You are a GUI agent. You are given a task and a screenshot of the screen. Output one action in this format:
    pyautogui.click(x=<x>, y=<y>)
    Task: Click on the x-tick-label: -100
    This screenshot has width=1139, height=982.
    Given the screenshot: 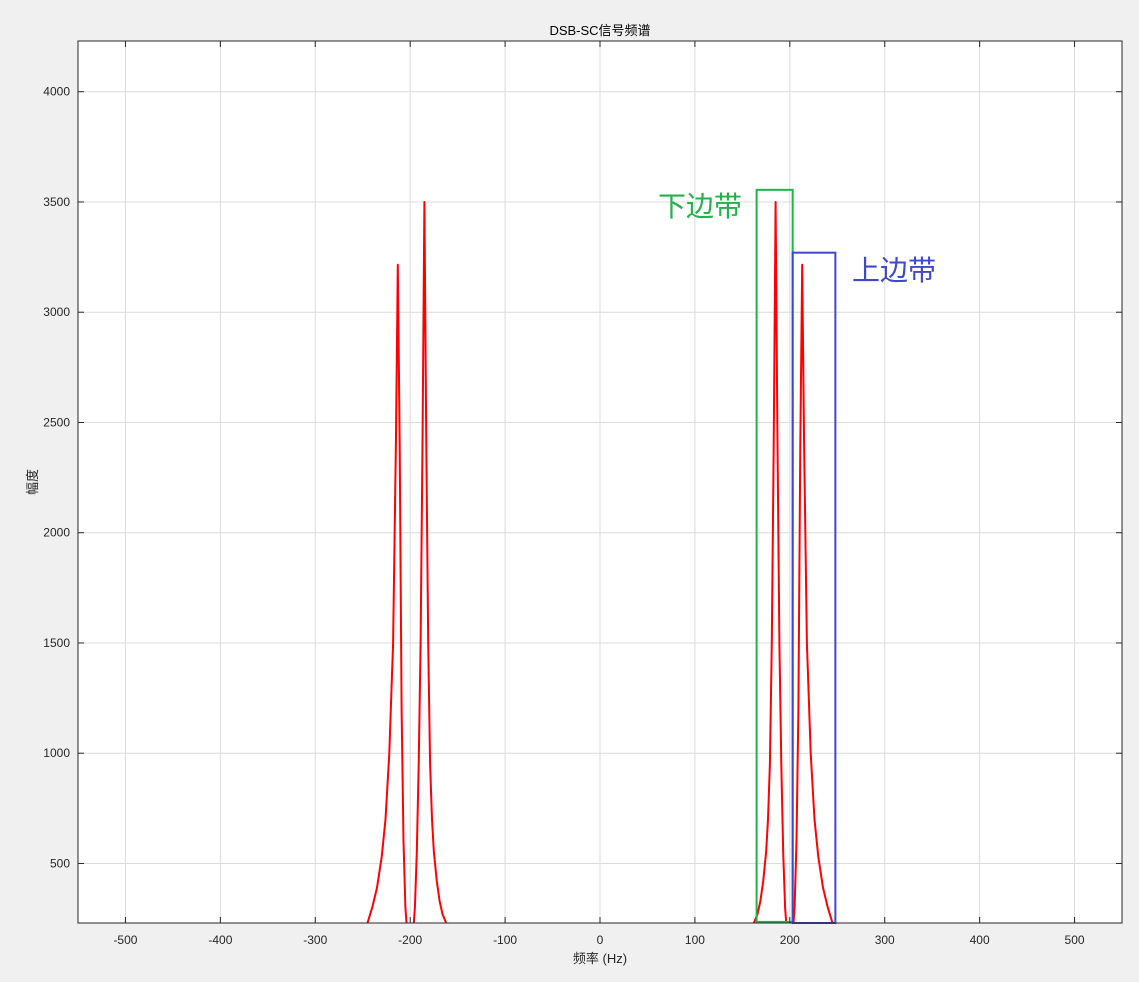 What is the action you would take?
    pyautogui.click(x=505, y=940)
    